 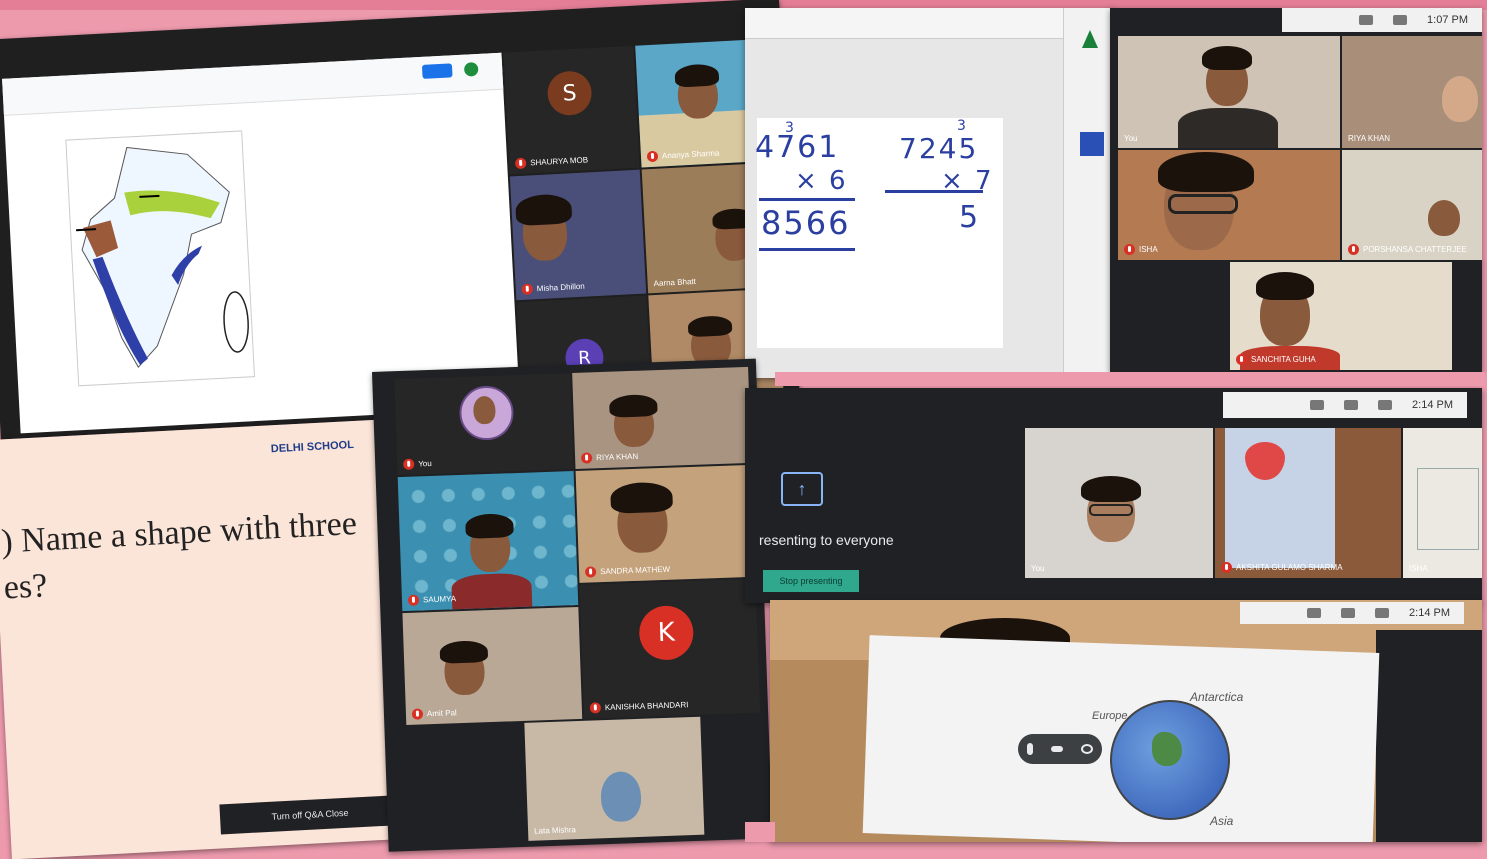 What do you see at coordinates (821, 181) in the screenshot?
I see `problem-1-mult: × 6` at bounding box center [821, 181].